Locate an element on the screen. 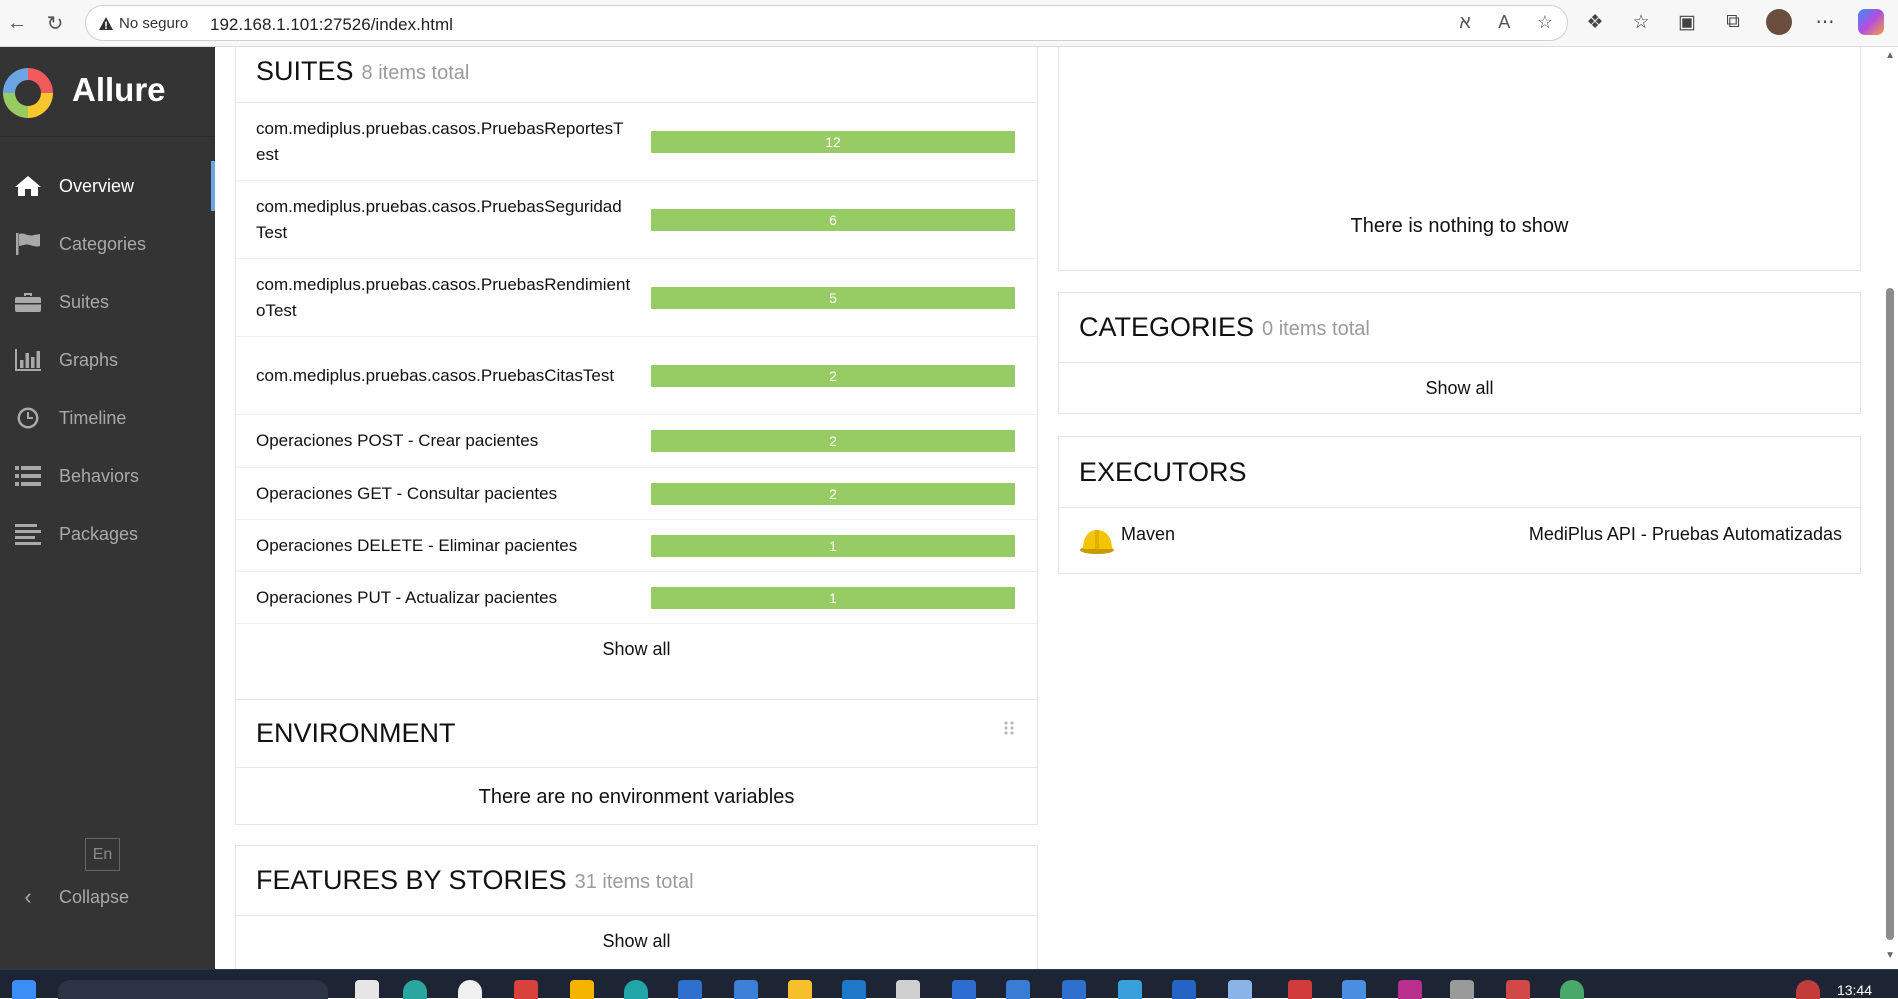 This screenshot has width=1898, height=999. taskbar-folder-icon is located at coordinates (582, 989).